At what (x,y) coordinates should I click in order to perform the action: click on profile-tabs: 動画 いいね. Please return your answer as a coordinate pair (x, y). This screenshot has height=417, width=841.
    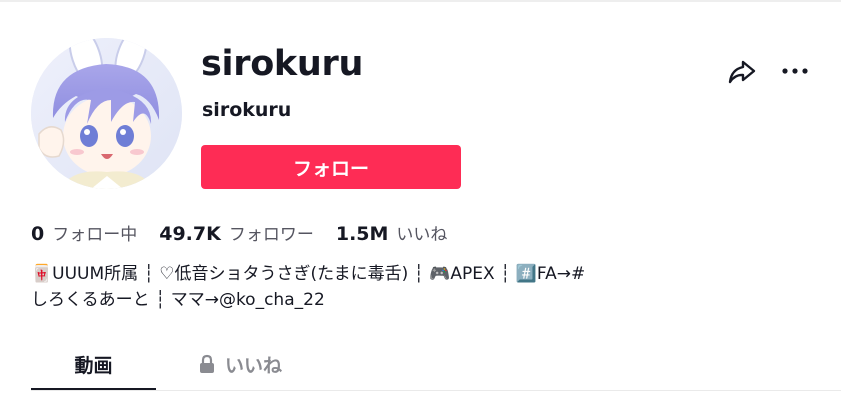
    Looking at the image, I should click on (436, 366).